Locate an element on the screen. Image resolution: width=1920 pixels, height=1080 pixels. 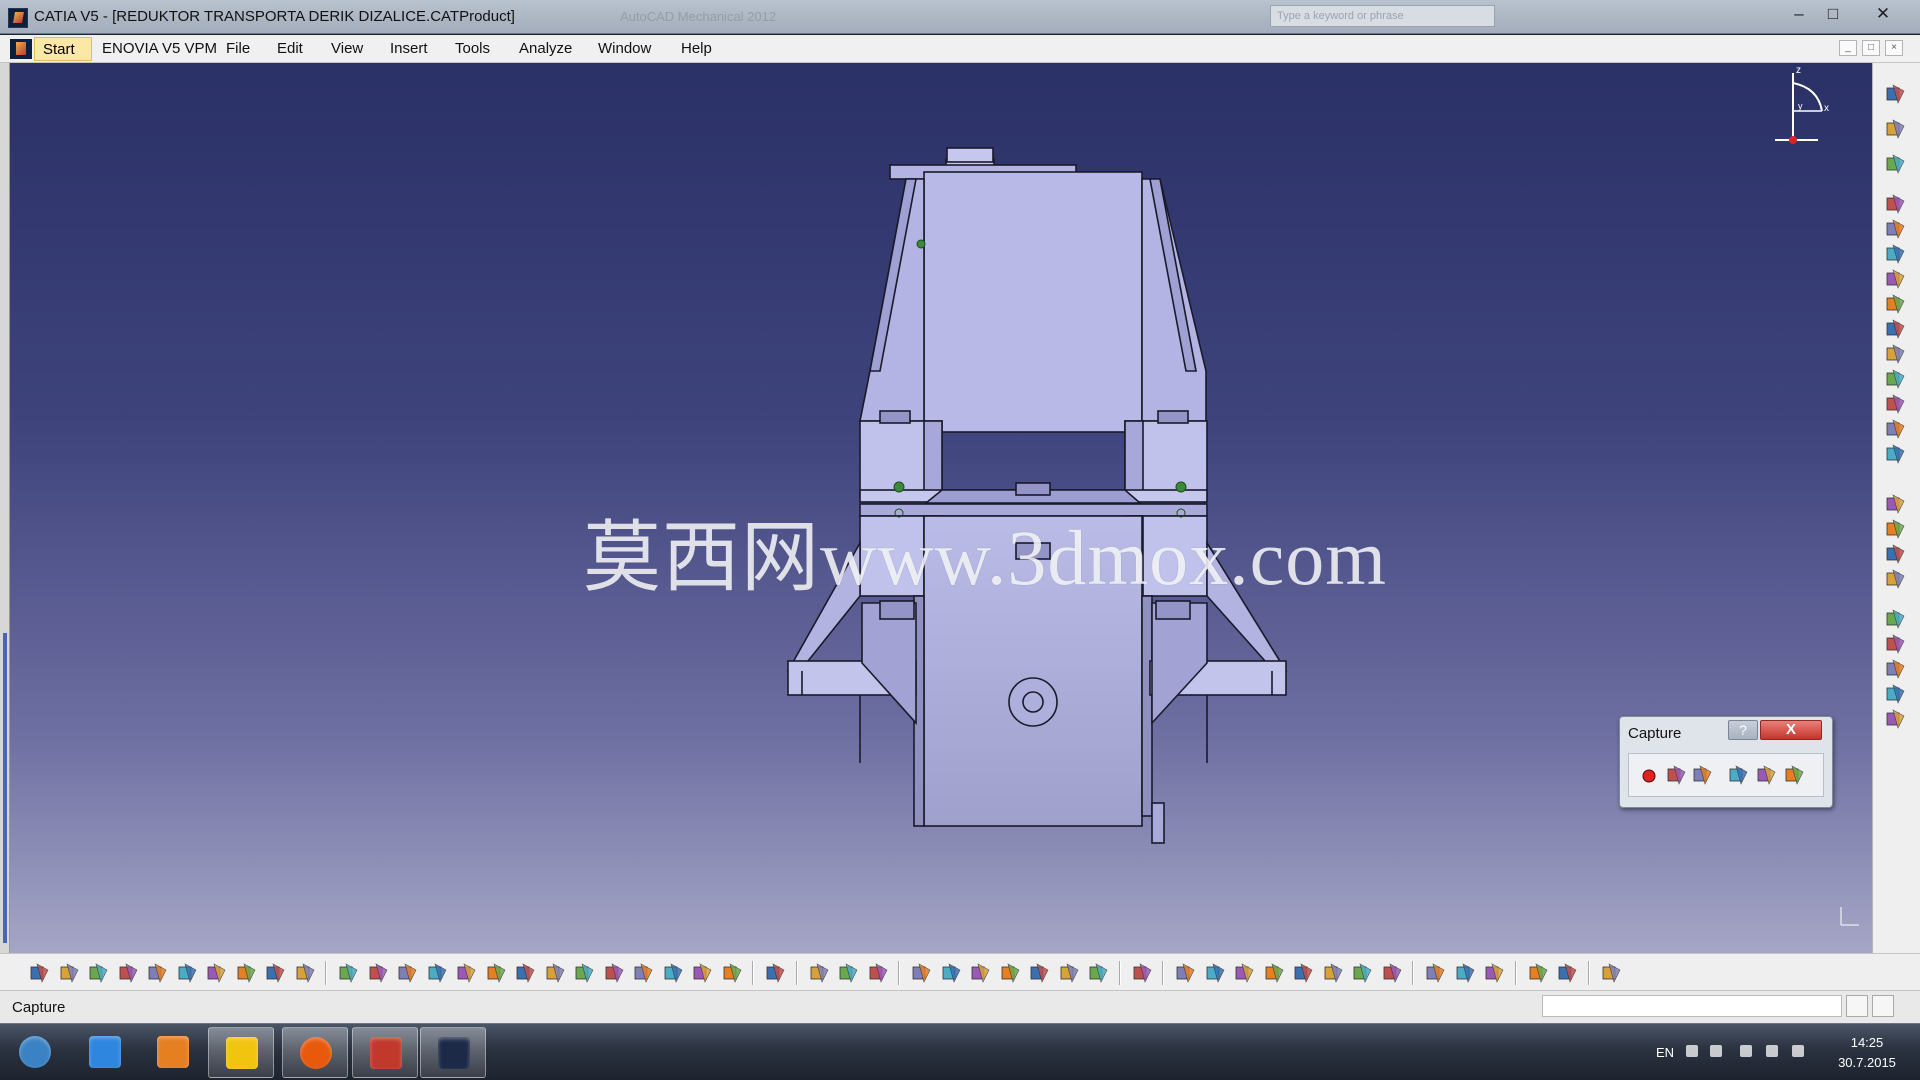
fit-all-icon is located at coordinates (378, 973).